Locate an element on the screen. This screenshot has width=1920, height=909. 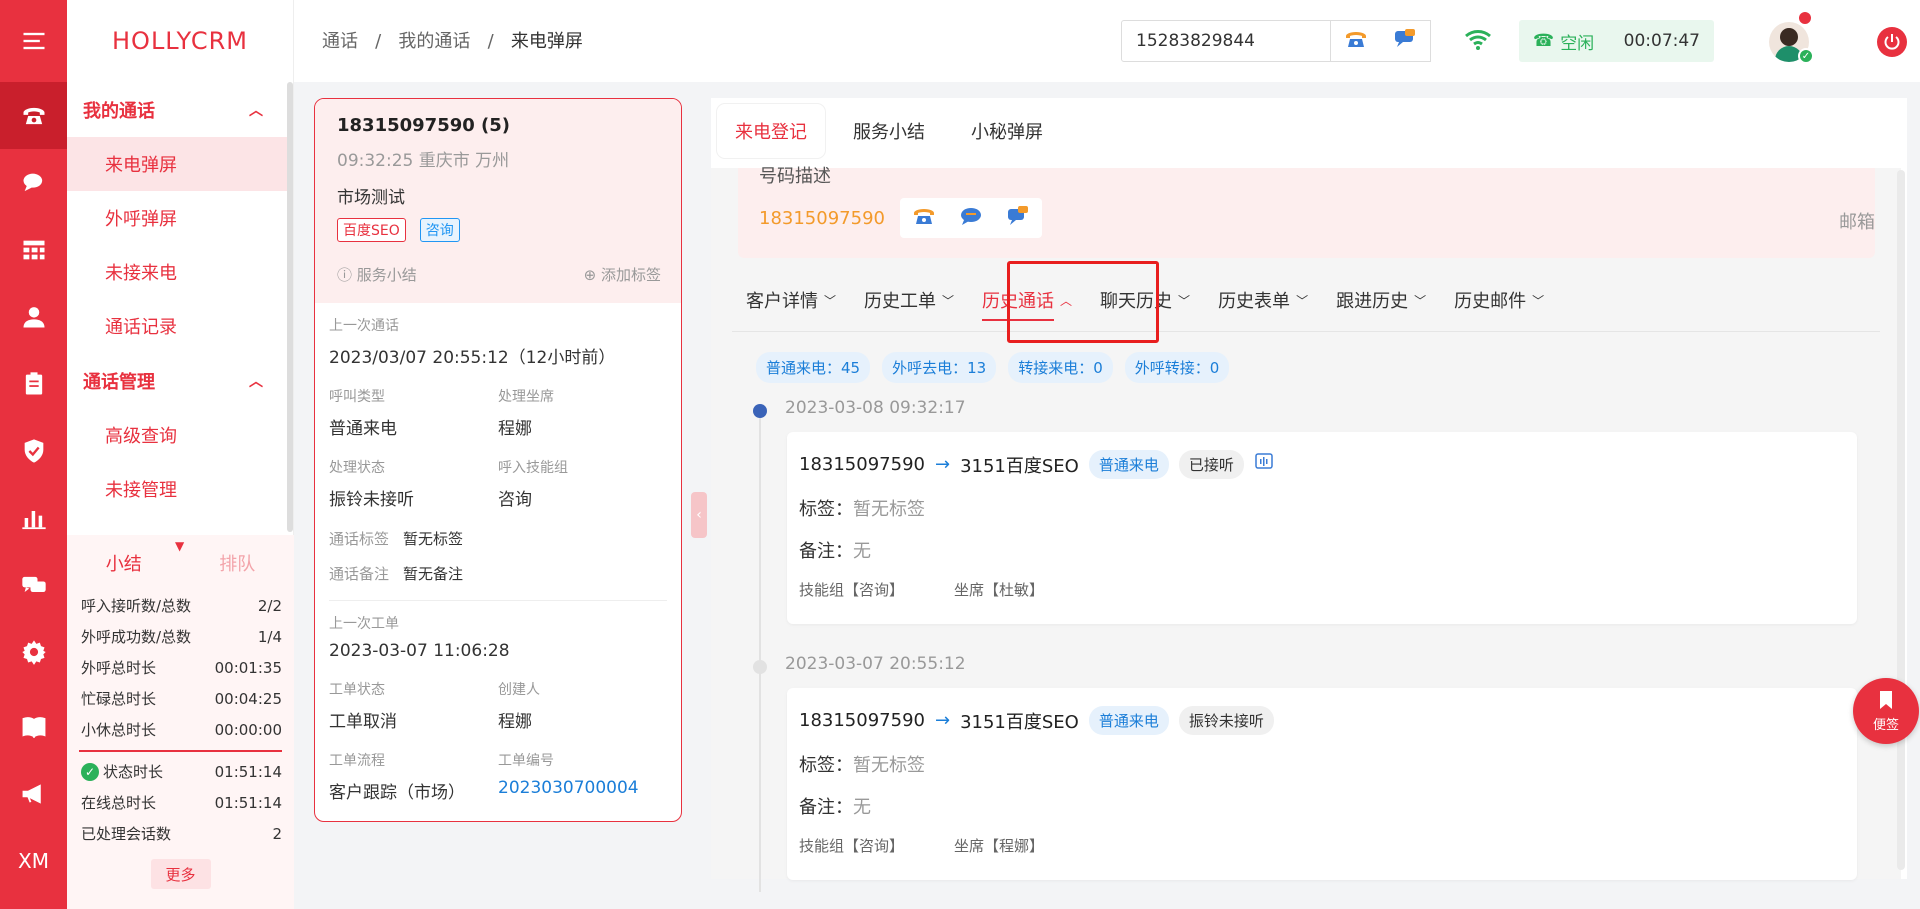
user-icon is located at coordinates (33, 316).